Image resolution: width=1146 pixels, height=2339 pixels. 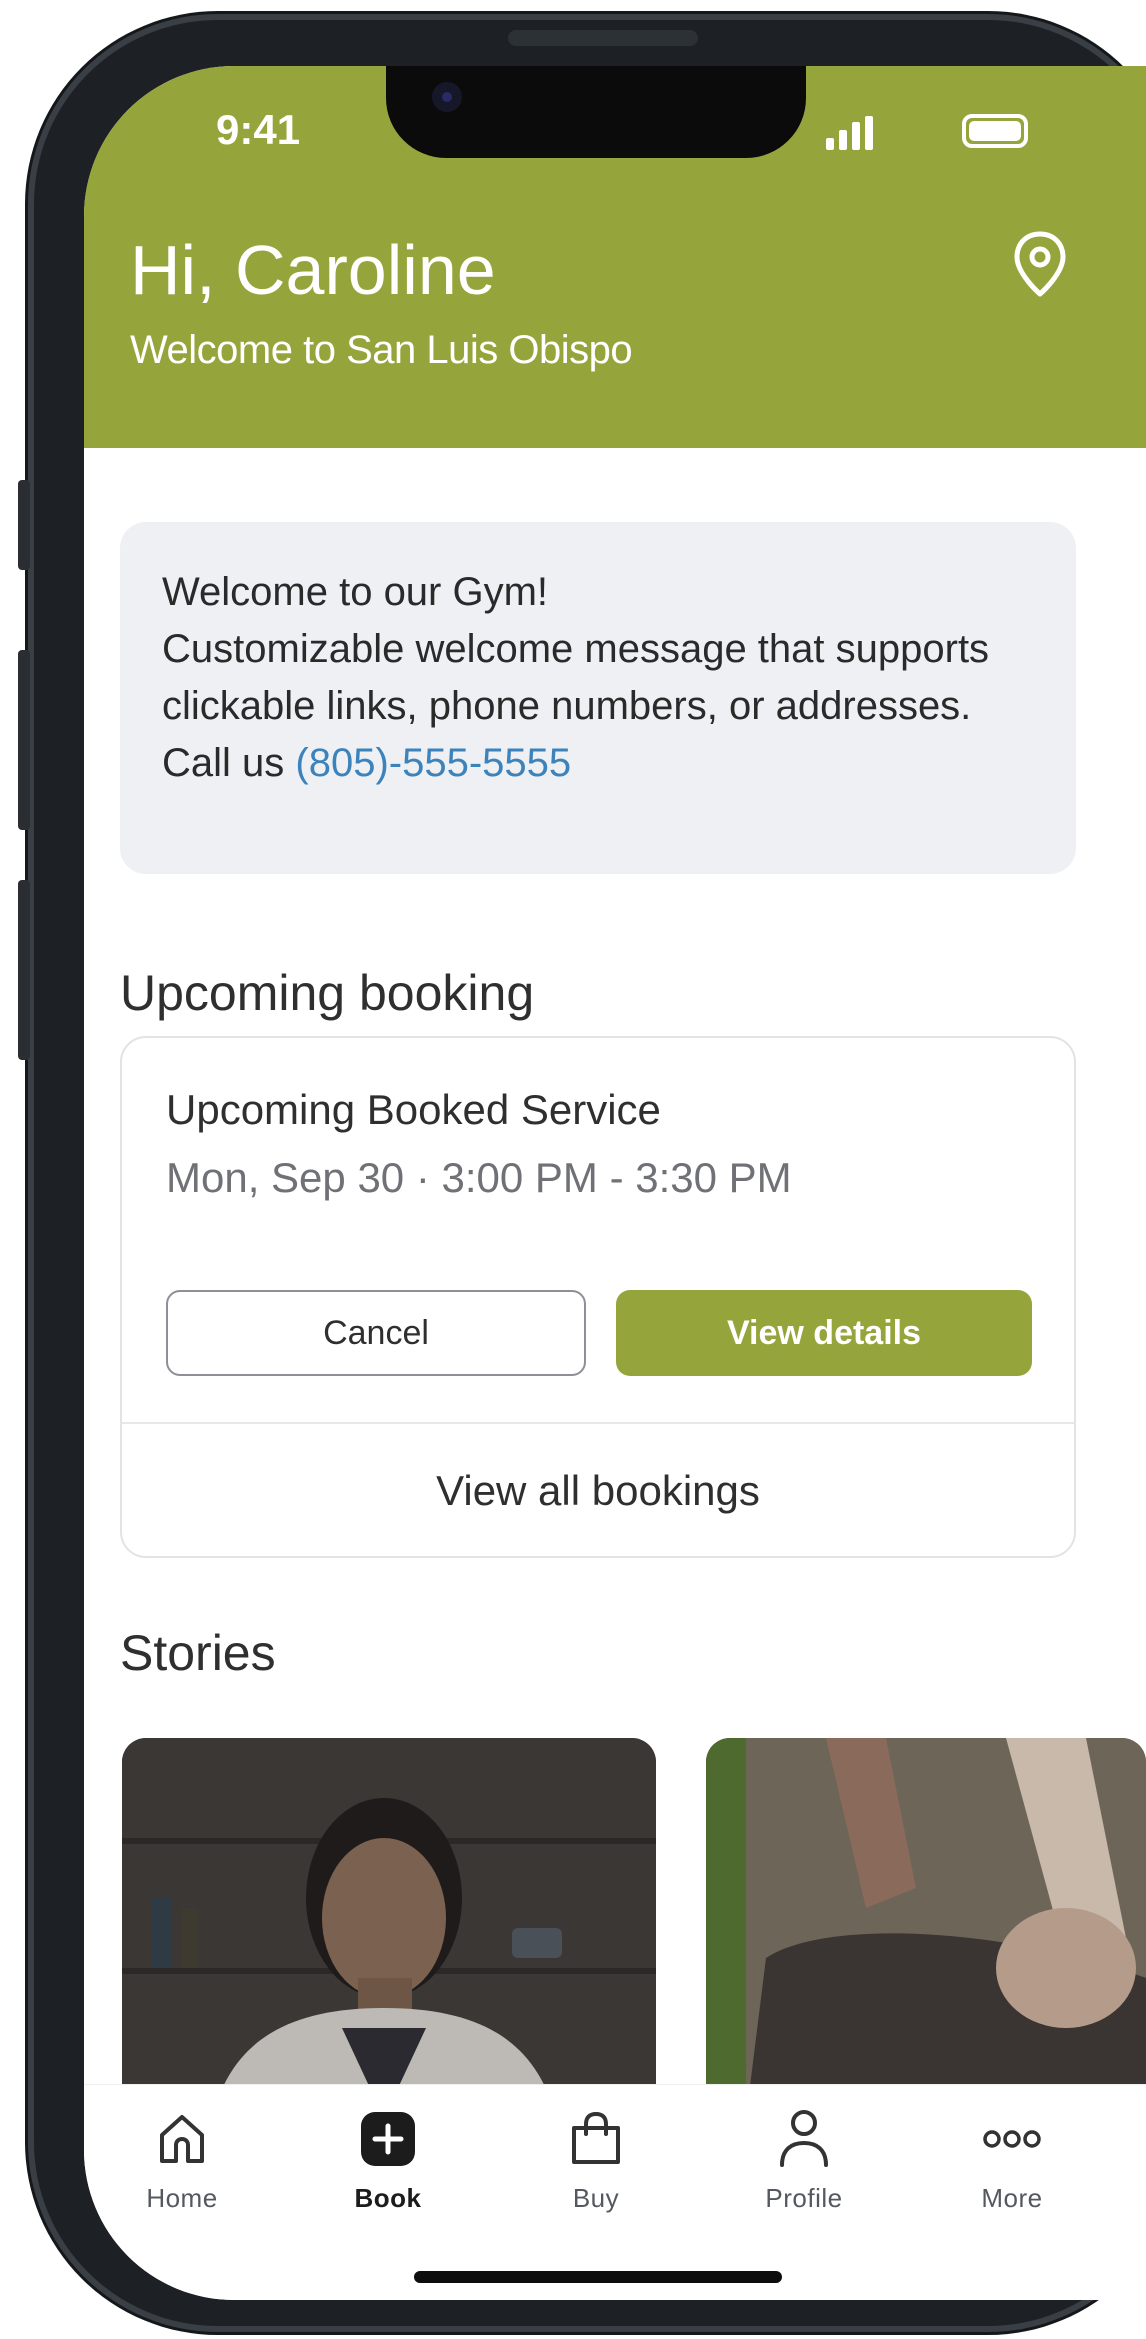 I want to click on front-camera, so click(x=447, y=97).